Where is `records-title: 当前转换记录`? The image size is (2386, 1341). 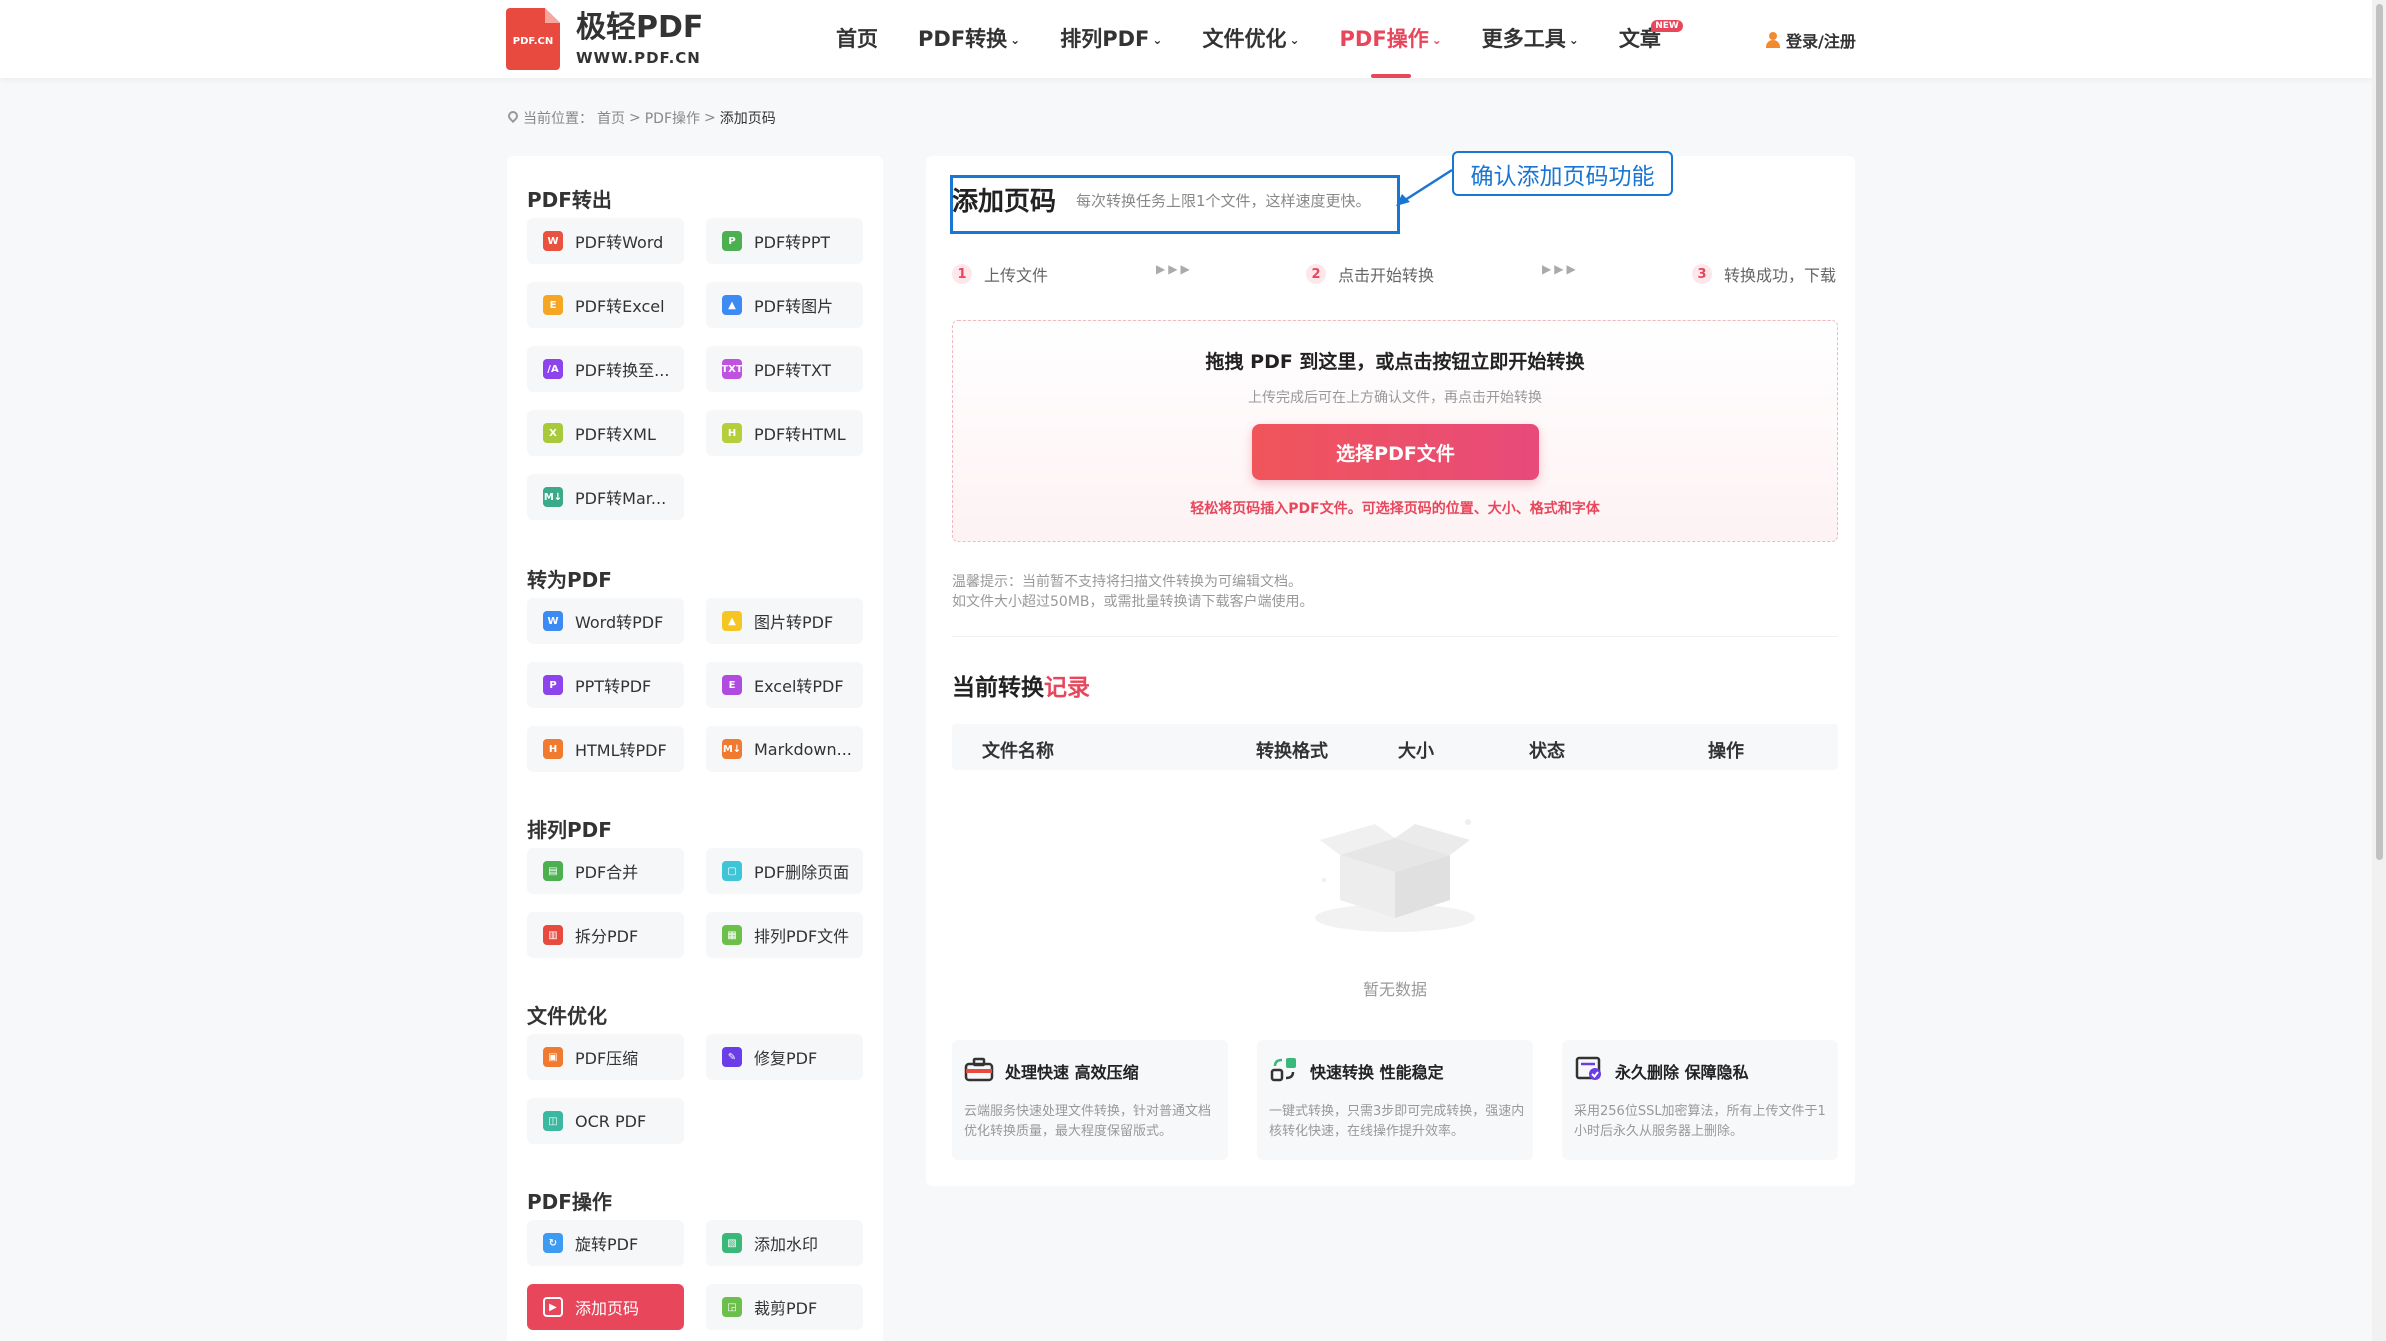 records-title: 当前转换记录 is located at coordinates (1021, 688).